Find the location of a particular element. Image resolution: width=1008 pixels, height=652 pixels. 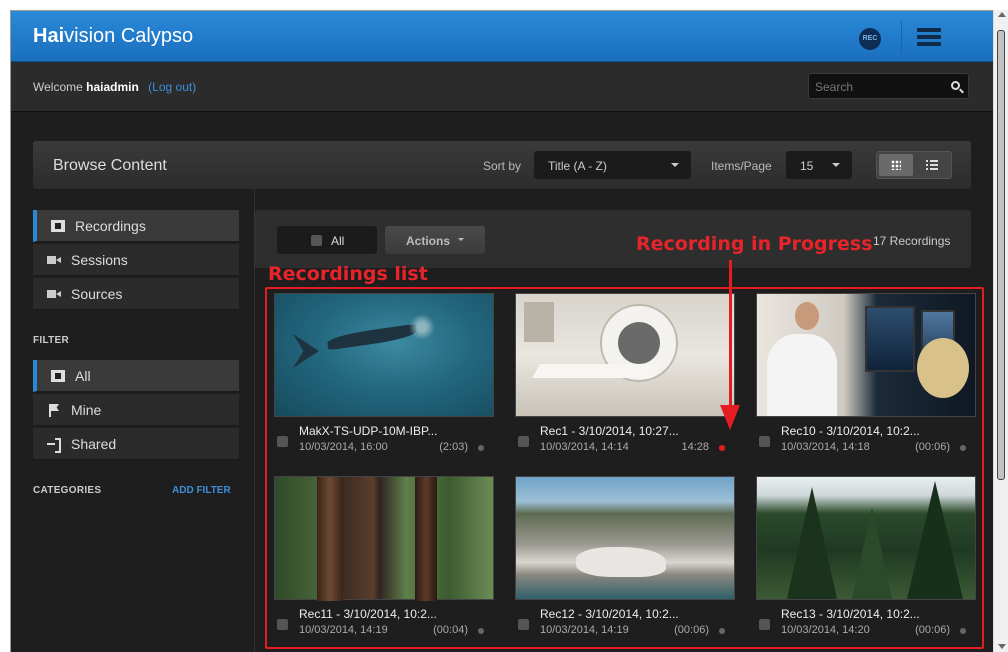

items-per-page-label: Items/Page is located at coordinates (741, 166).